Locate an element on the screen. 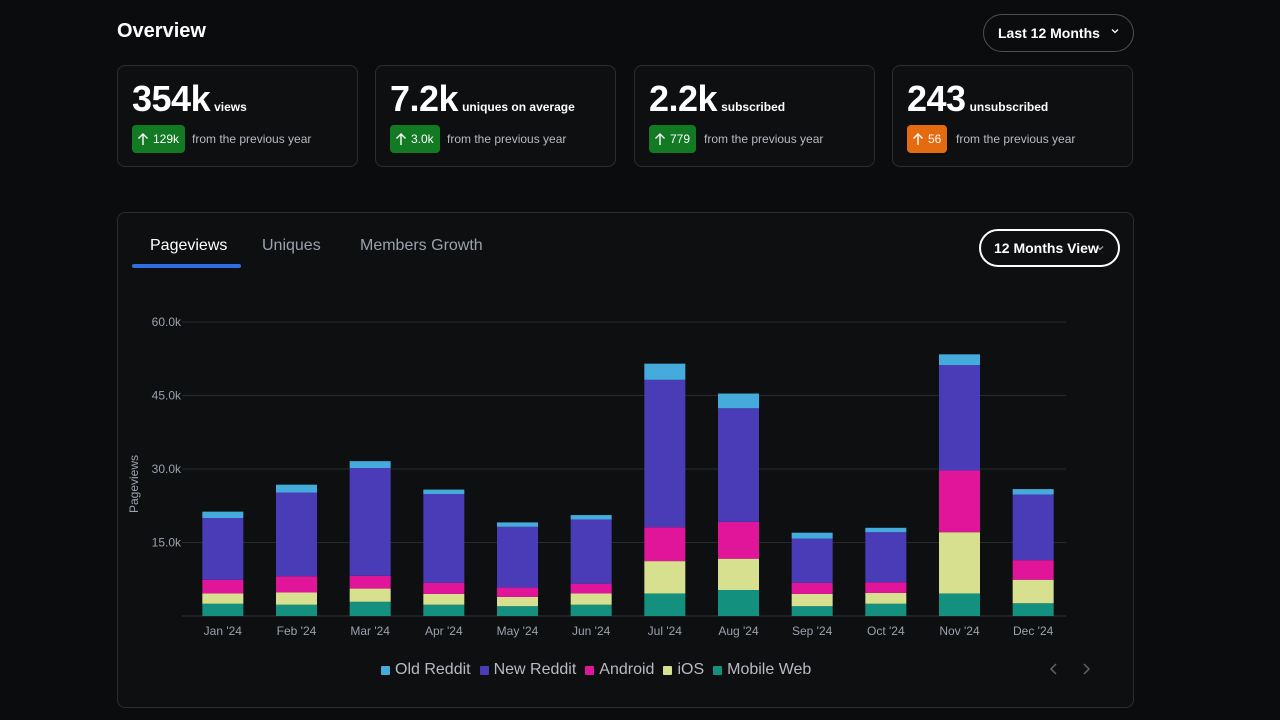  delta-badge: 3.0k is located at coordinates (415, 139).